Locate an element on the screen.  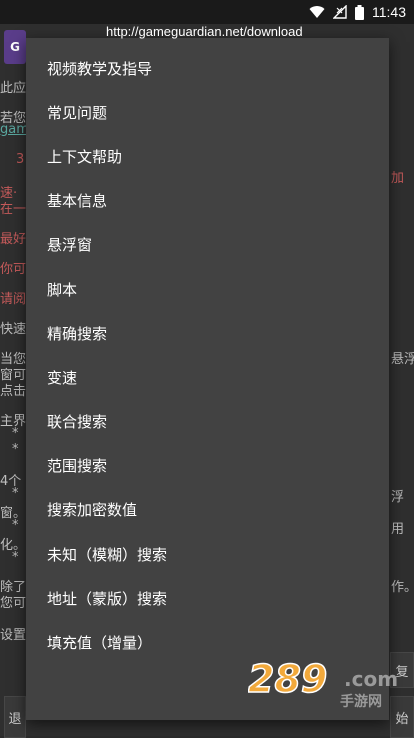
watermark-number: 289 is located at coordinates (287, 679).